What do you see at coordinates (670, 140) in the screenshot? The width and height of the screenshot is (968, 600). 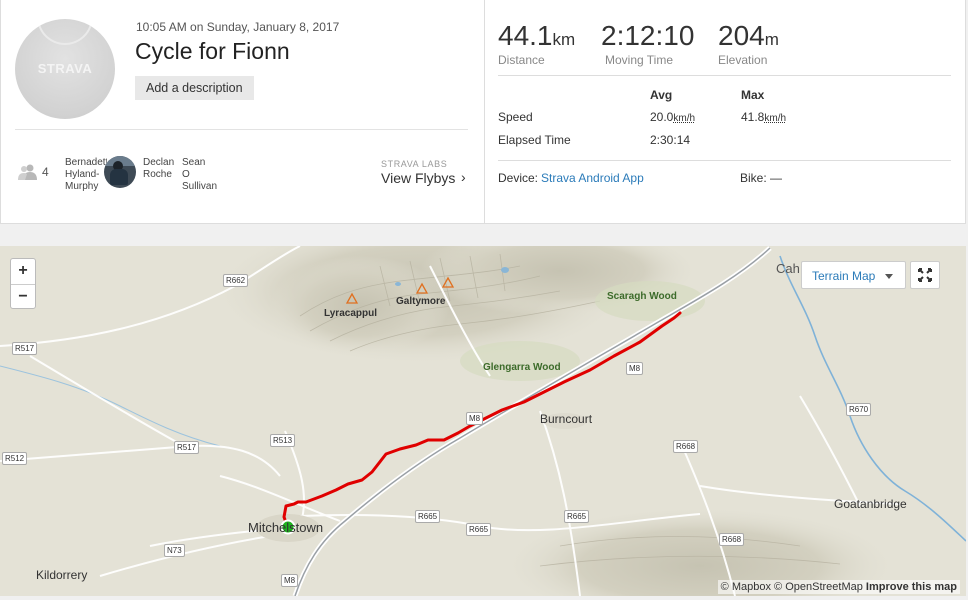 I see `elapsed-time-value: 2:30:14` at bounding box center [670, 140].